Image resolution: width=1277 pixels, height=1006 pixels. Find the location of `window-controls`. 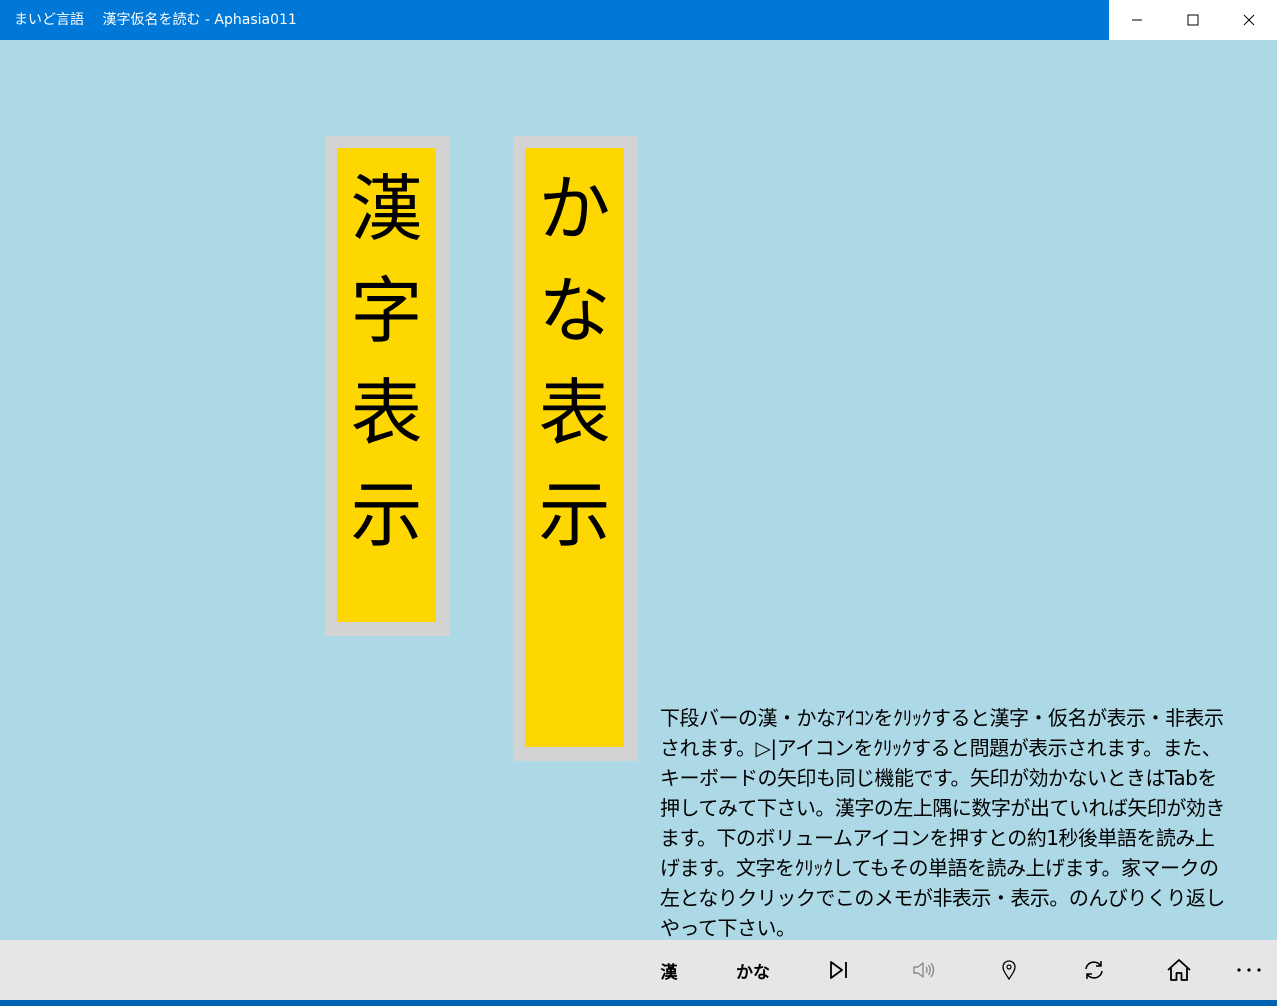

window-controls is located at coordinates (1193, 20).